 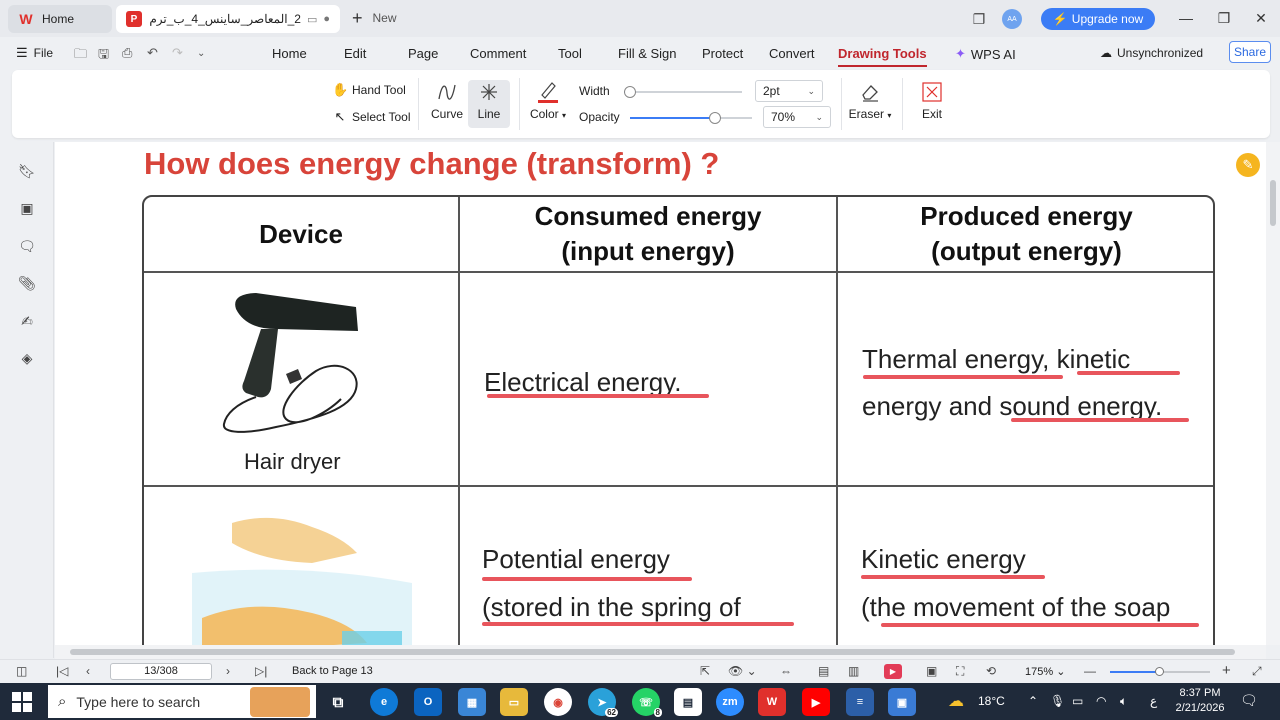 What do you see at coordinates (21, 671) in the screenshot?
I see `sidebar-toggle-icon: ◫` at bounding box center [21, 671].